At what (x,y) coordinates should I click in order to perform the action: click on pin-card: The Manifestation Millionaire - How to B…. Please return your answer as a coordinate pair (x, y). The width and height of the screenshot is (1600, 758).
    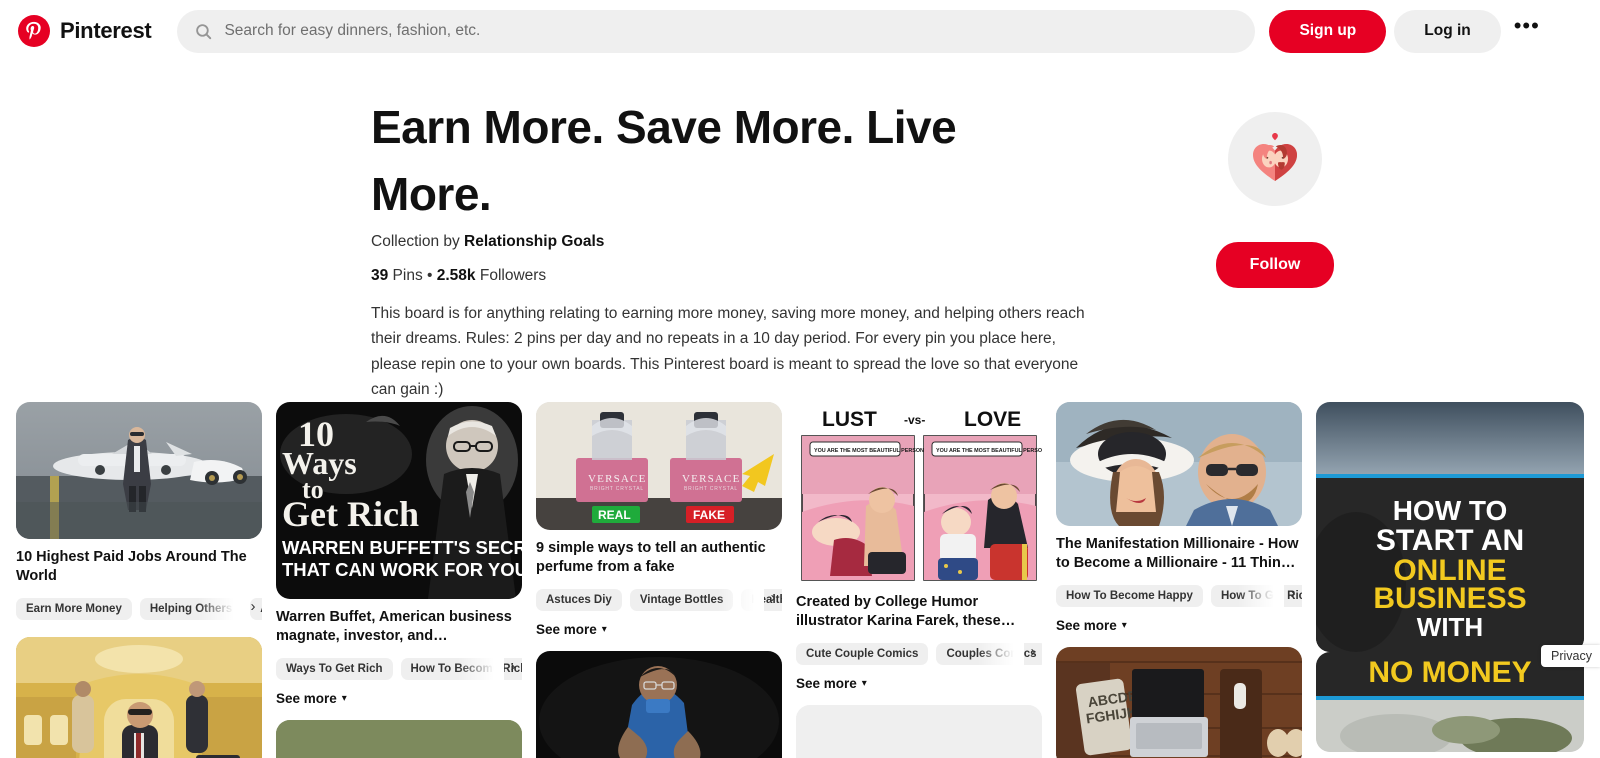
    Looking at the image, I should click on (1179, 517).